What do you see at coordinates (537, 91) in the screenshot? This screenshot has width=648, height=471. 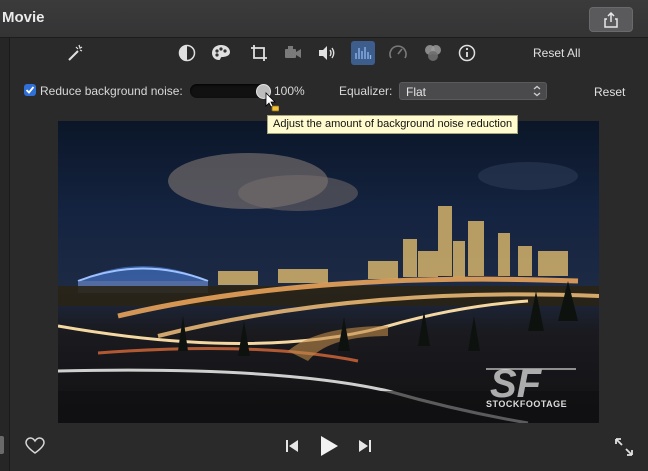 I see `chevron-updown-icon` at bounding box center [537, 91].